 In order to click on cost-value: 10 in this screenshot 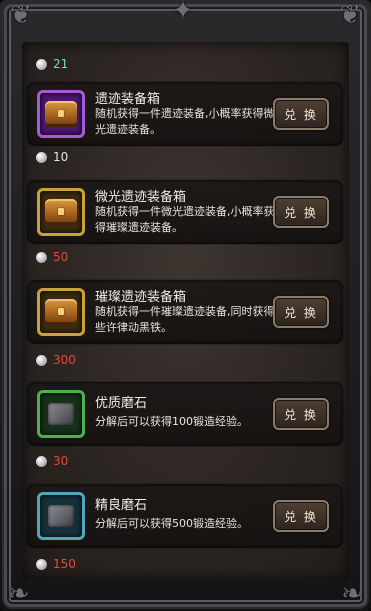, I will do `click(61, 157)`.